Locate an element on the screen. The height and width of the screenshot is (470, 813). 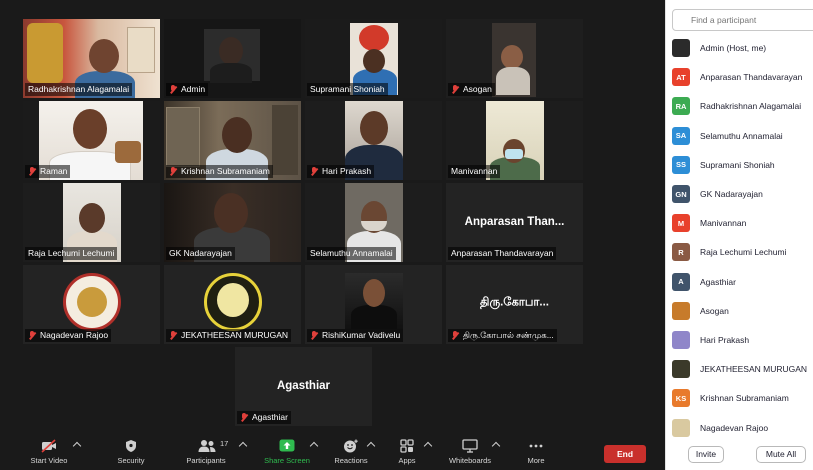
video-tile: Krishnan Subramaniam is located at coordinates (232, 140).